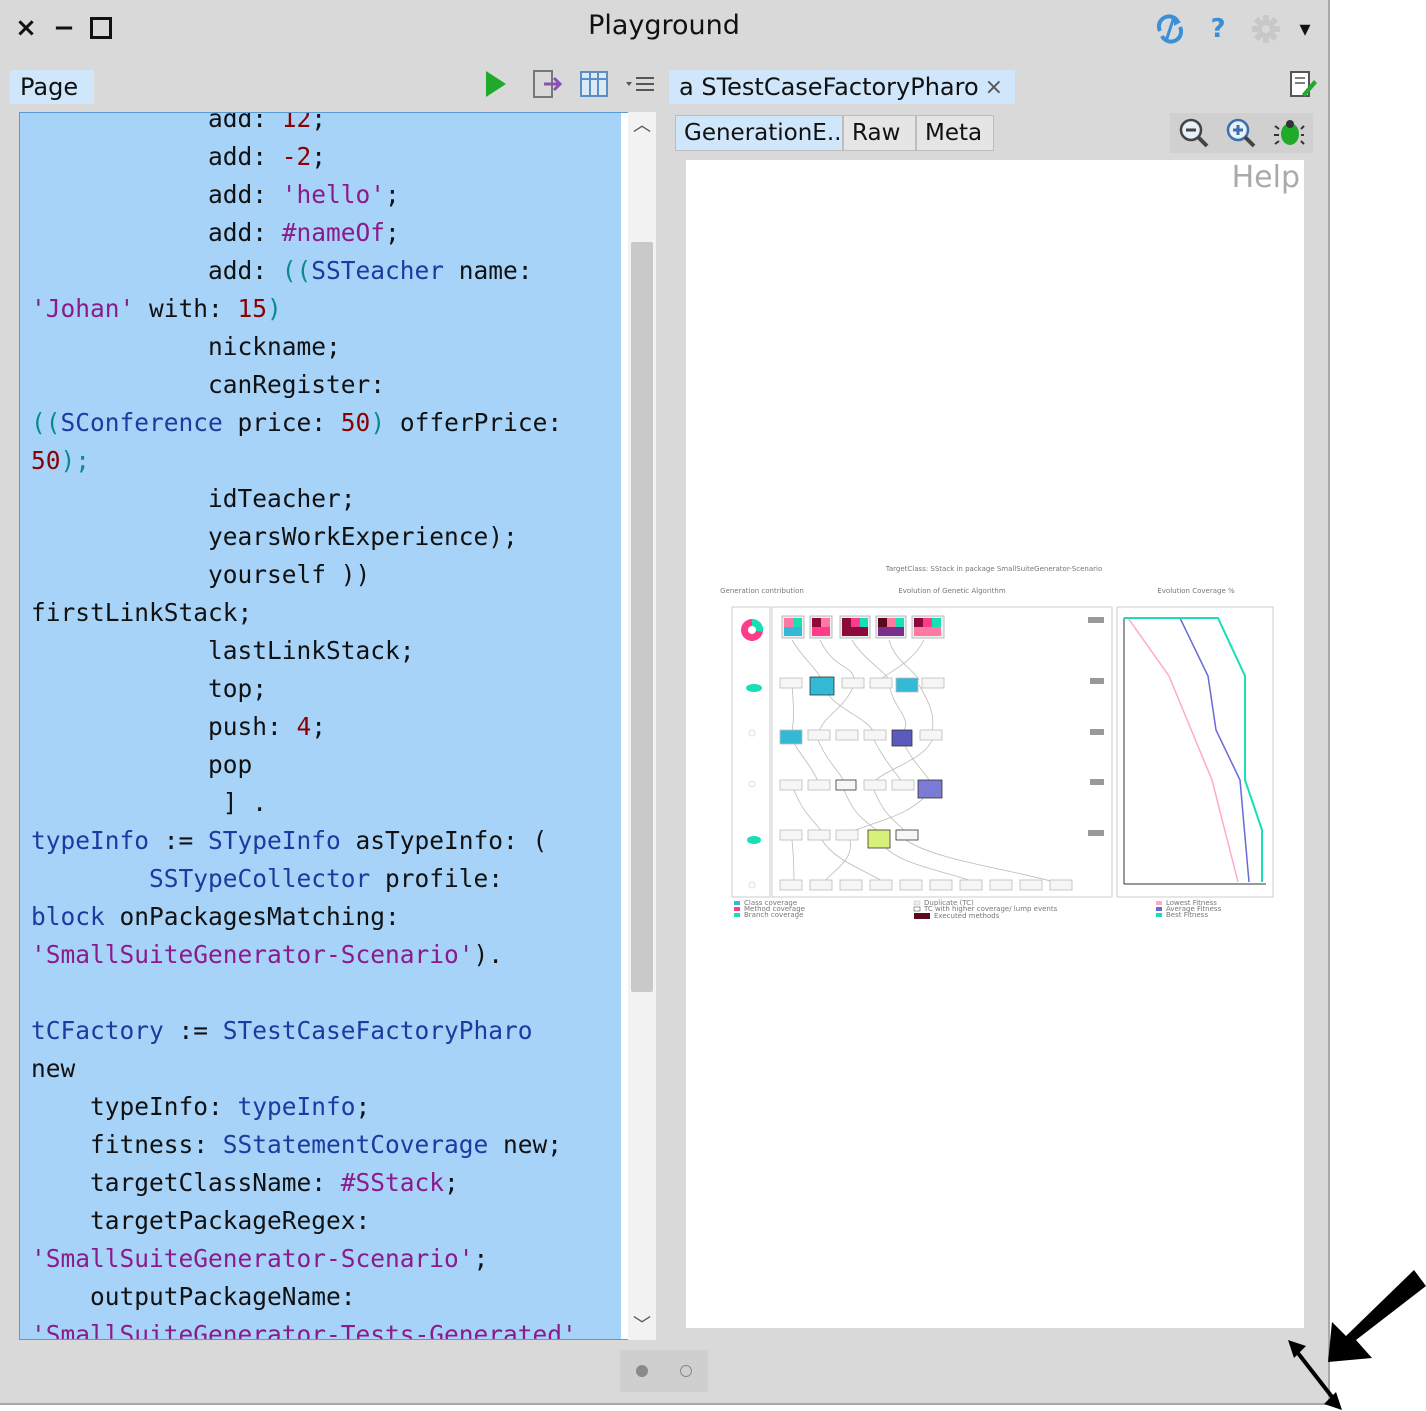 The height and width of the screenshot is (1411, 1426). I want to click on editor-scrollbar: ︿ ﹀, so click(642, 726).